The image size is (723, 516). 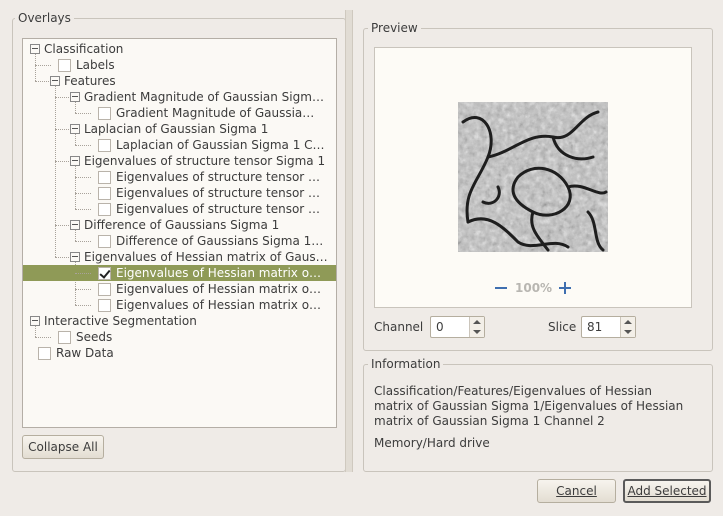 I want to click on tree-item-label: Gradient Magnitude of Gaussian Sigma 1, so click(x=206, y=97).